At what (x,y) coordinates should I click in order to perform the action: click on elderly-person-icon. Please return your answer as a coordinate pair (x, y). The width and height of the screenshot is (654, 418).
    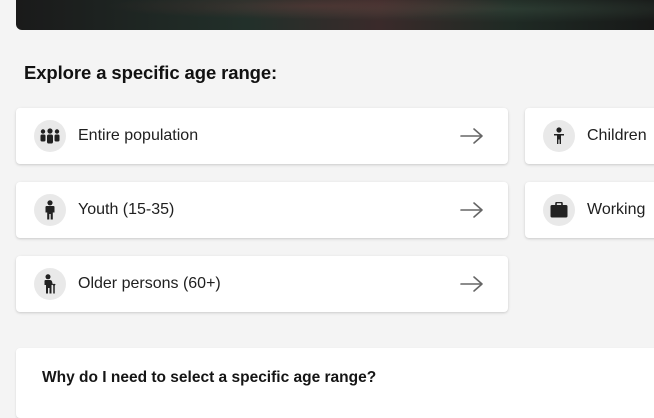
    Looking at the image, I should click on (50, 284).